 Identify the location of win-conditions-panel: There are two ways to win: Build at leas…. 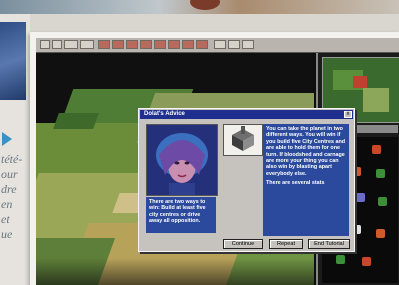
(181, 215).